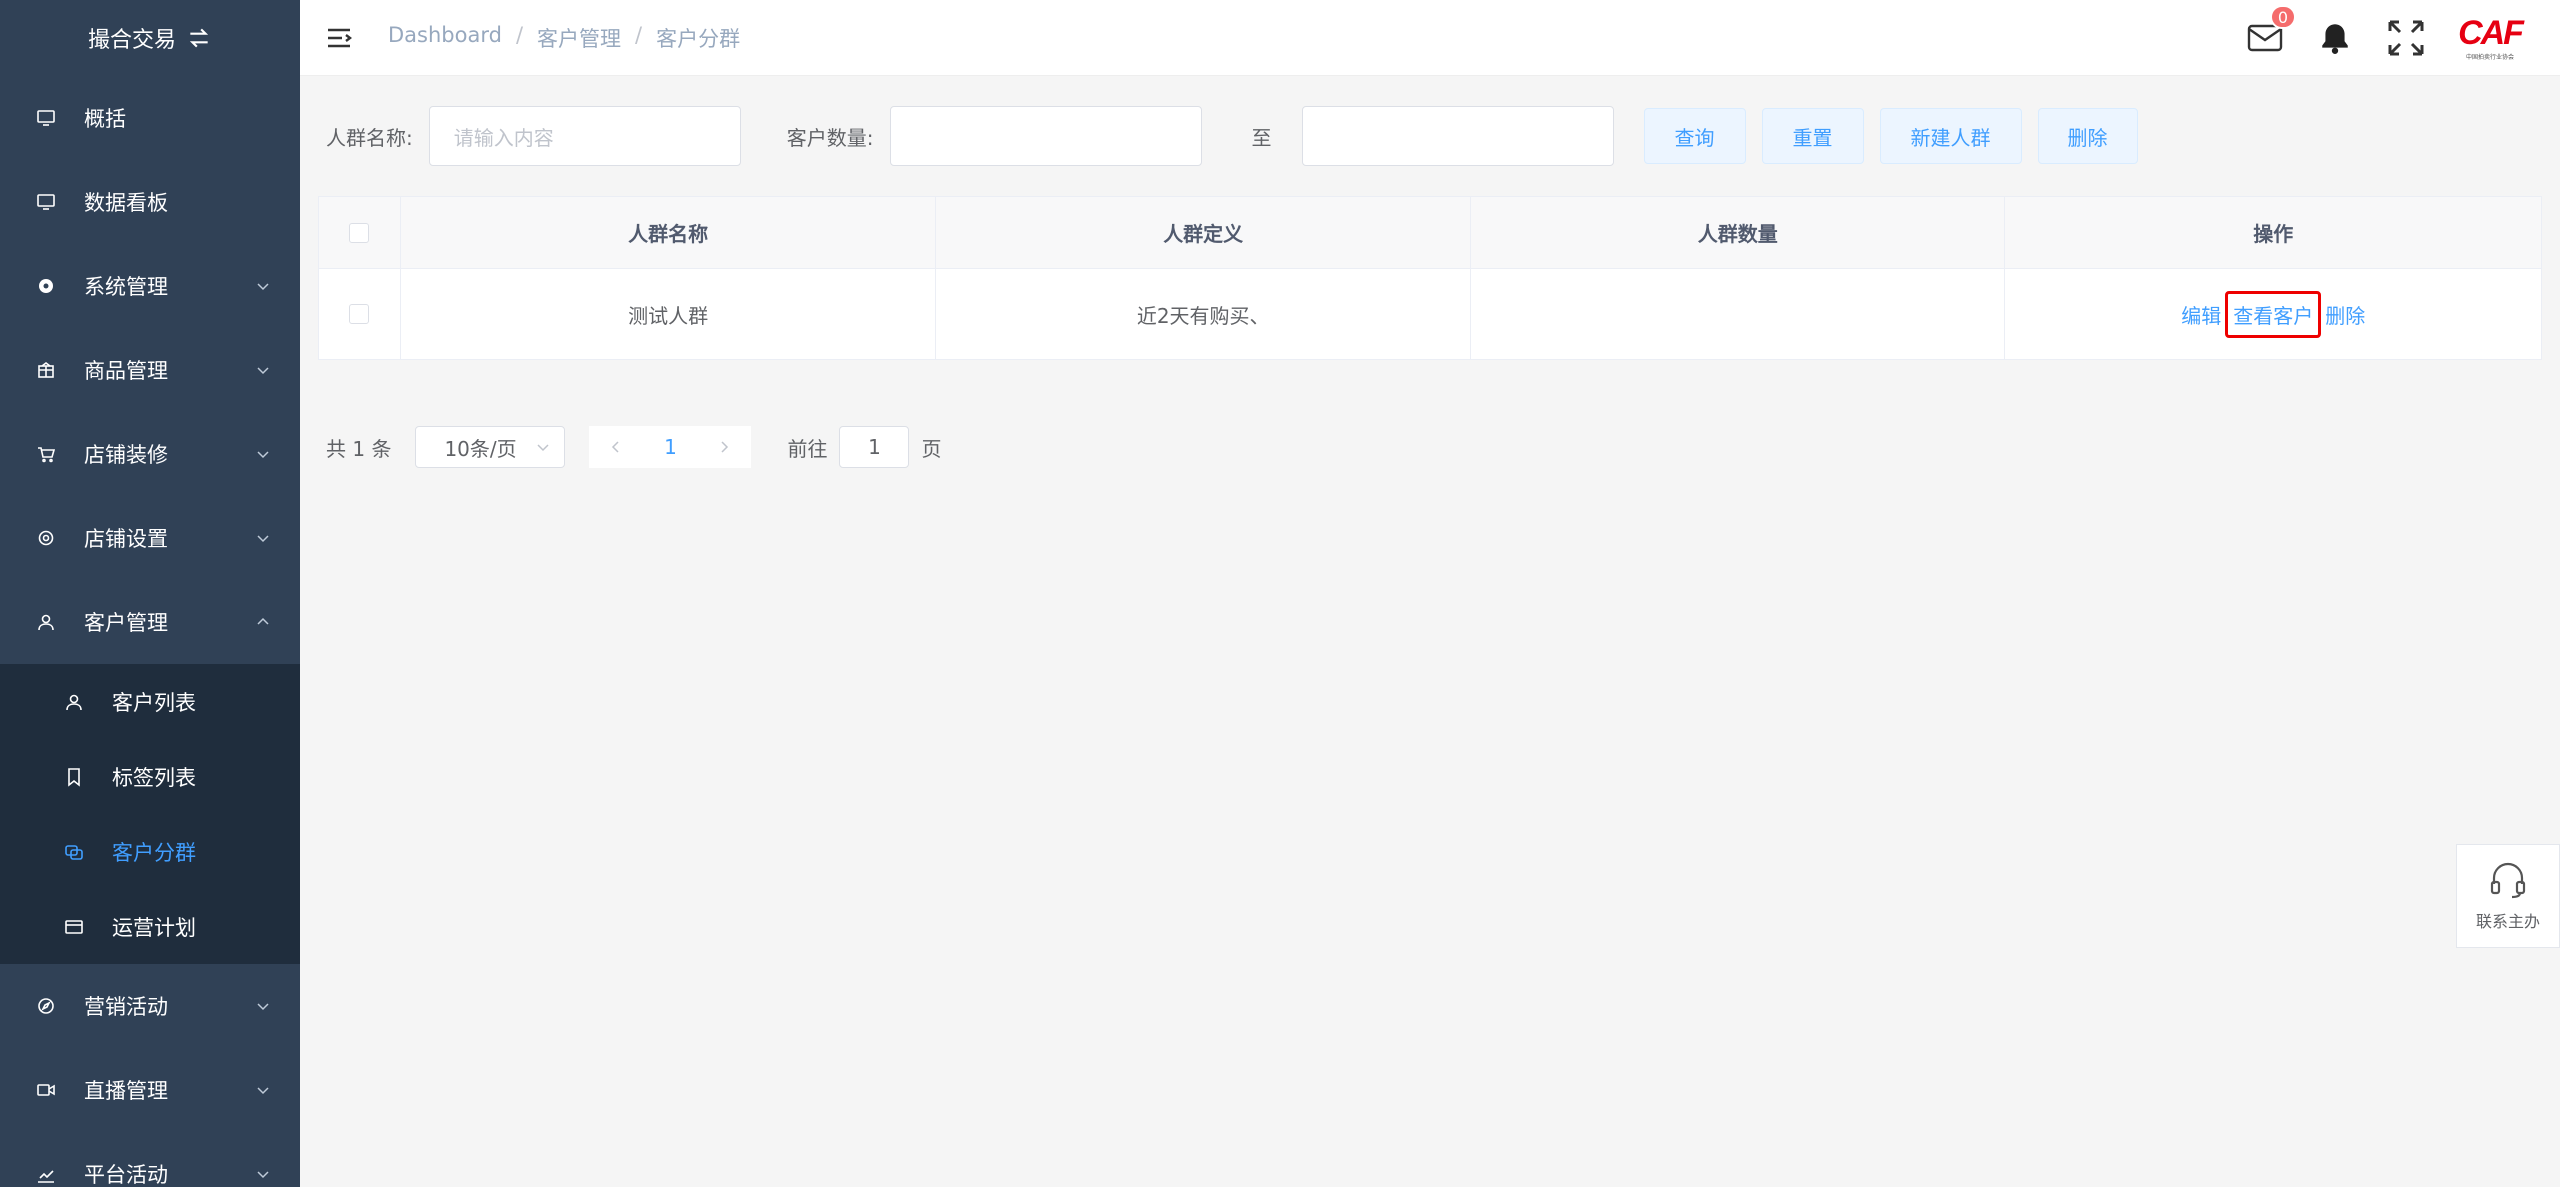  I want to click on page-jumper: 前往 1 页, so click(864, 447).